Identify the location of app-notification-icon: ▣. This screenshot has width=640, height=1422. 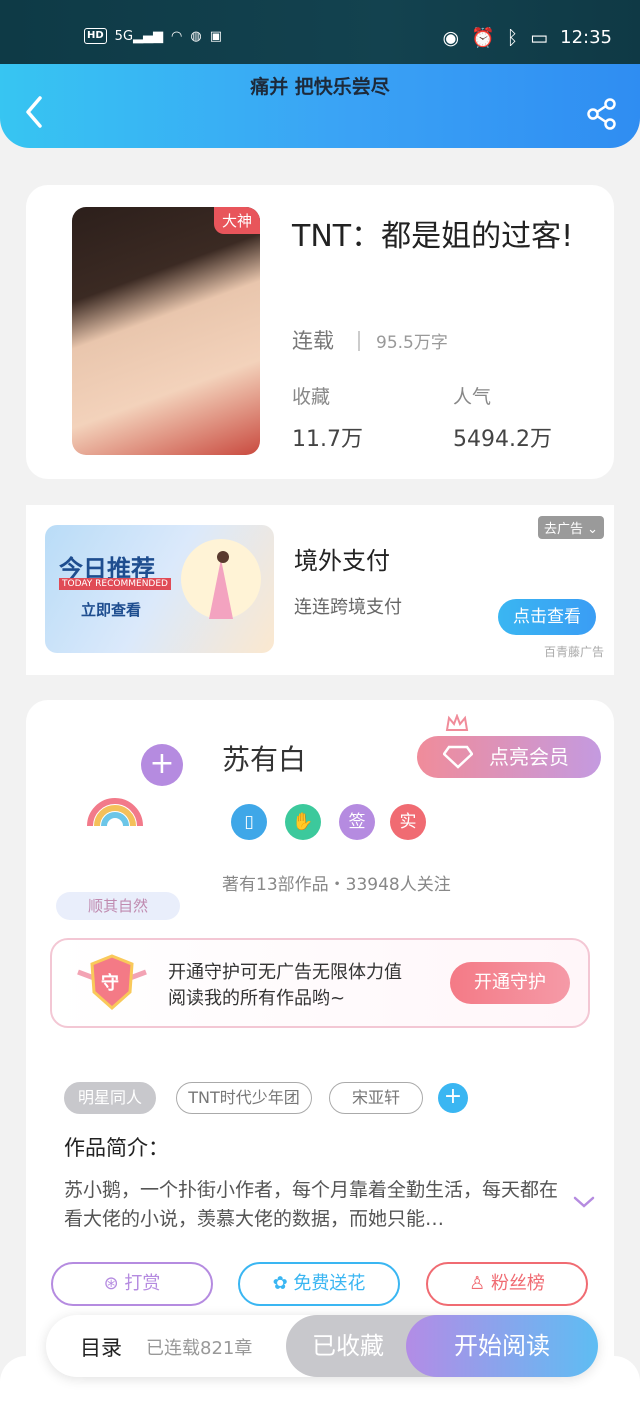
(216, 36).